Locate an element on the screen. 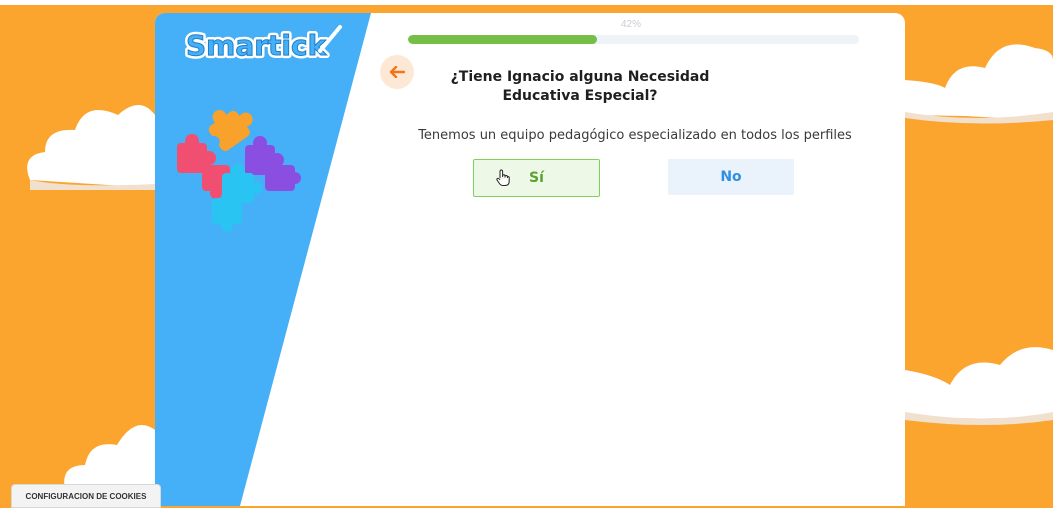  no-button: No is located at coordinates (731, 177).